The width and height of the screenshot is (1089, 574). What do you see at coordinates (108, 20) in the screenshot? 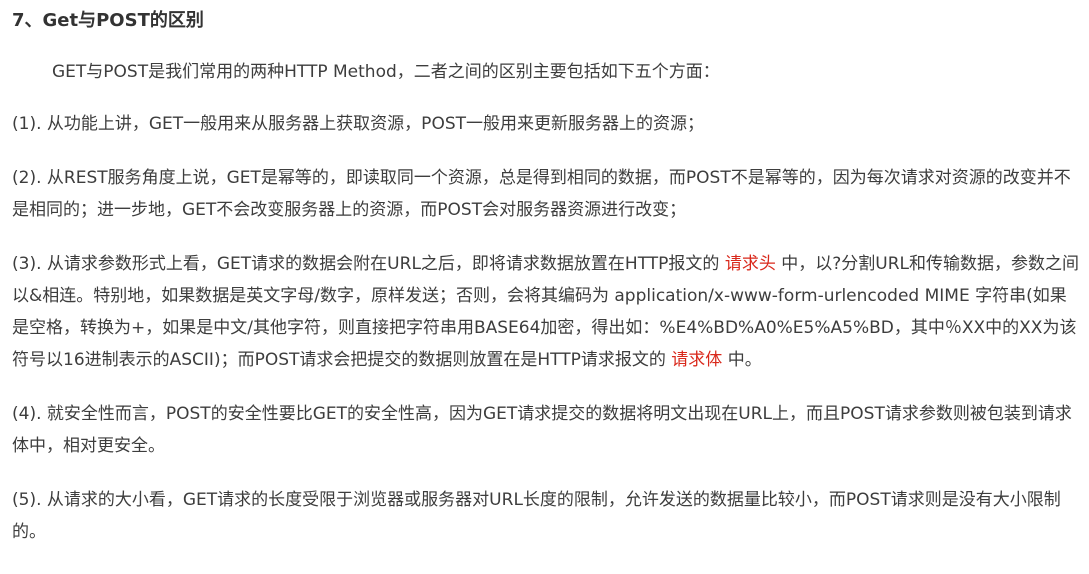
I see `section-heading: 7、Get与POST的区别` at bounding box center [108, 20].